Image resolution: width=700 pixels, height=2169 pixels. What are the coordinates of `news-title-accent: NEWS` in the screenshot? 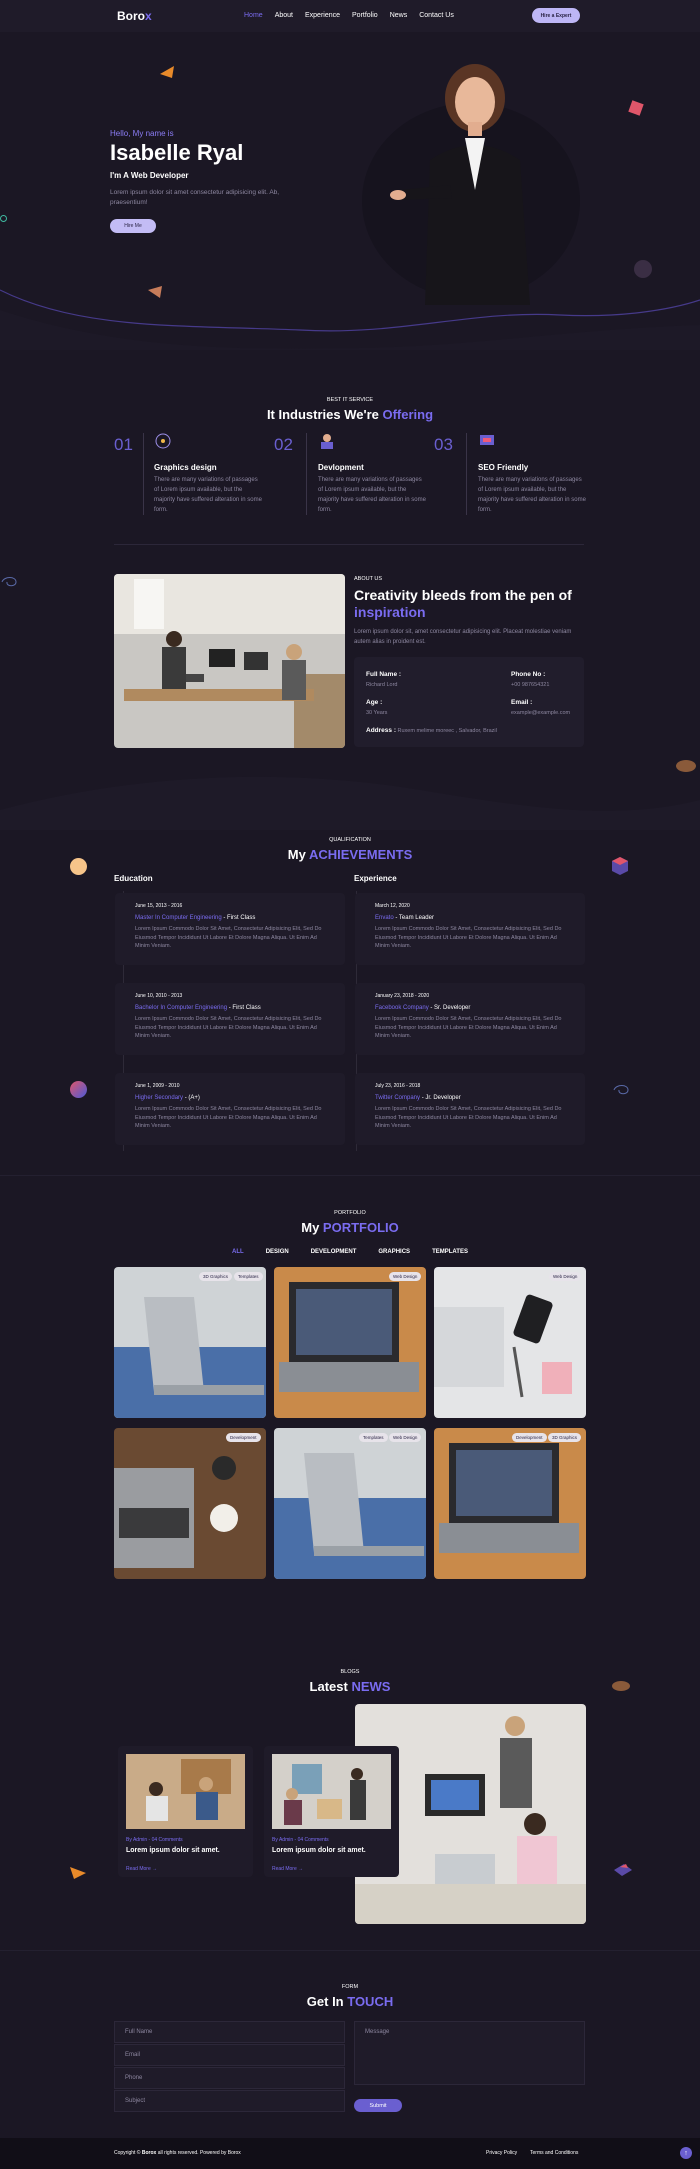 It's located at (371, 1686).